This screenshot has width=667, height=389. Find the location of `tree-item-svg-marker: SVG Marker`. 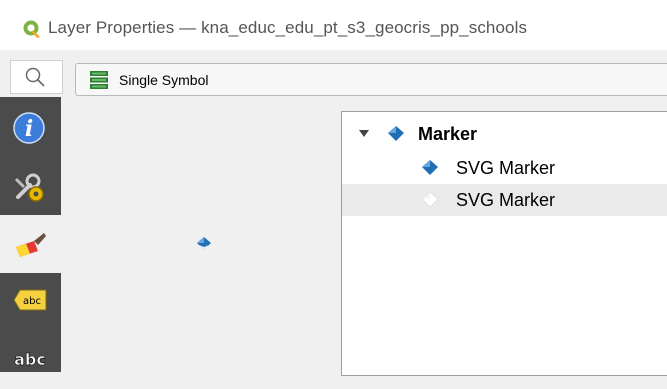

tree-item-svg-marker: SVG Marker is located at coordinates (504, 168).